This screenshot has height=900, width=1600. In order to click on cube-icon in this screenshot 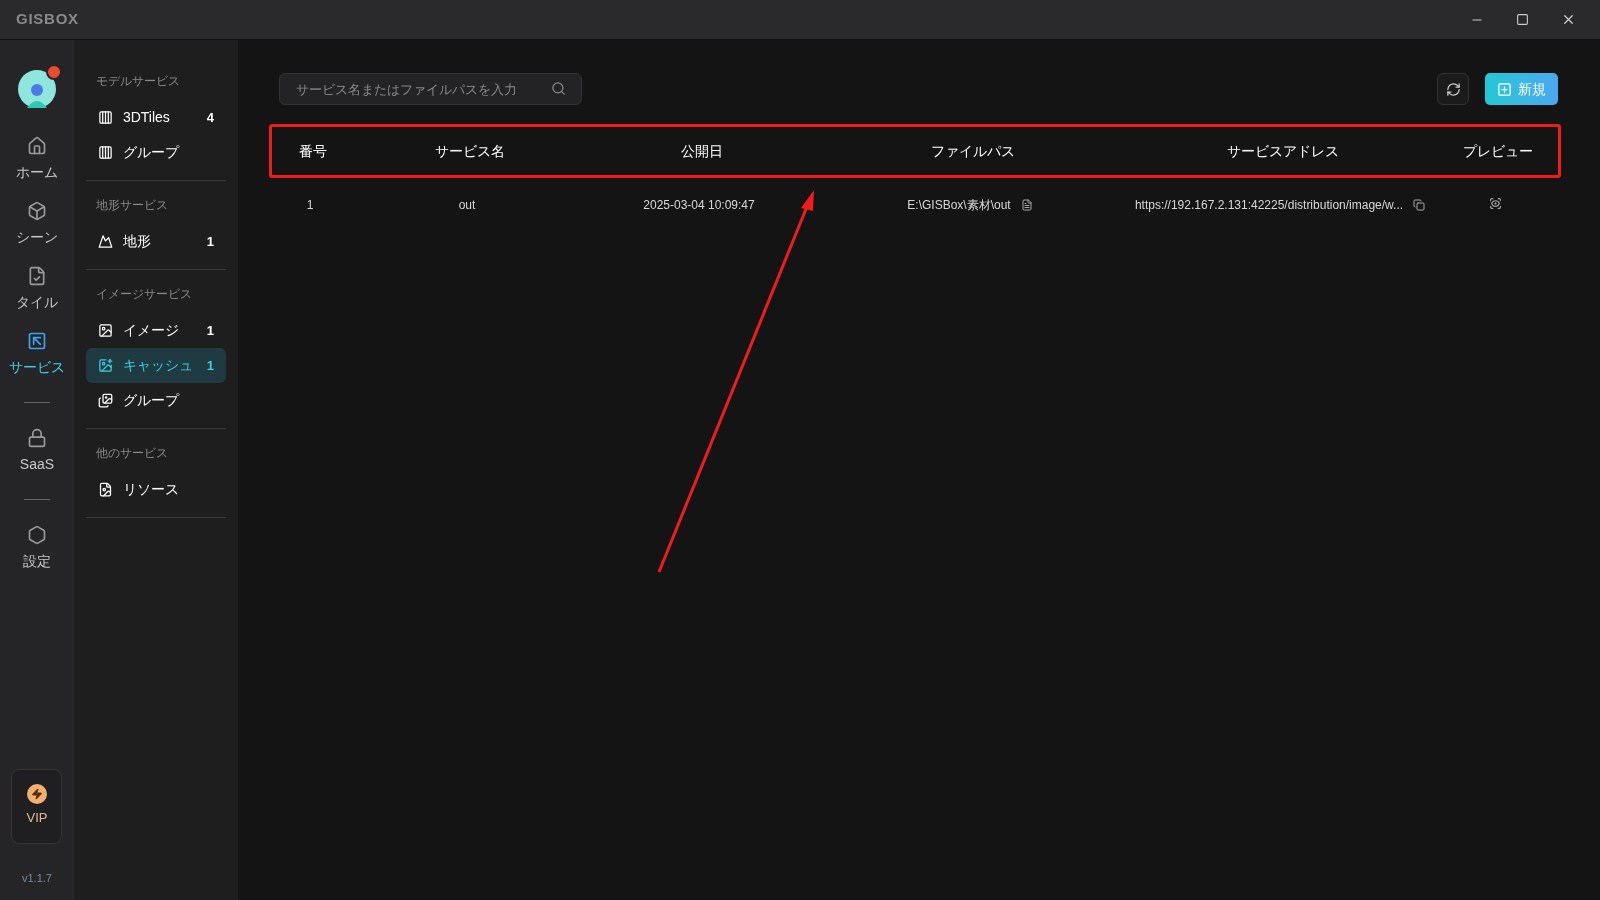, I will do `click(36, 211)`.